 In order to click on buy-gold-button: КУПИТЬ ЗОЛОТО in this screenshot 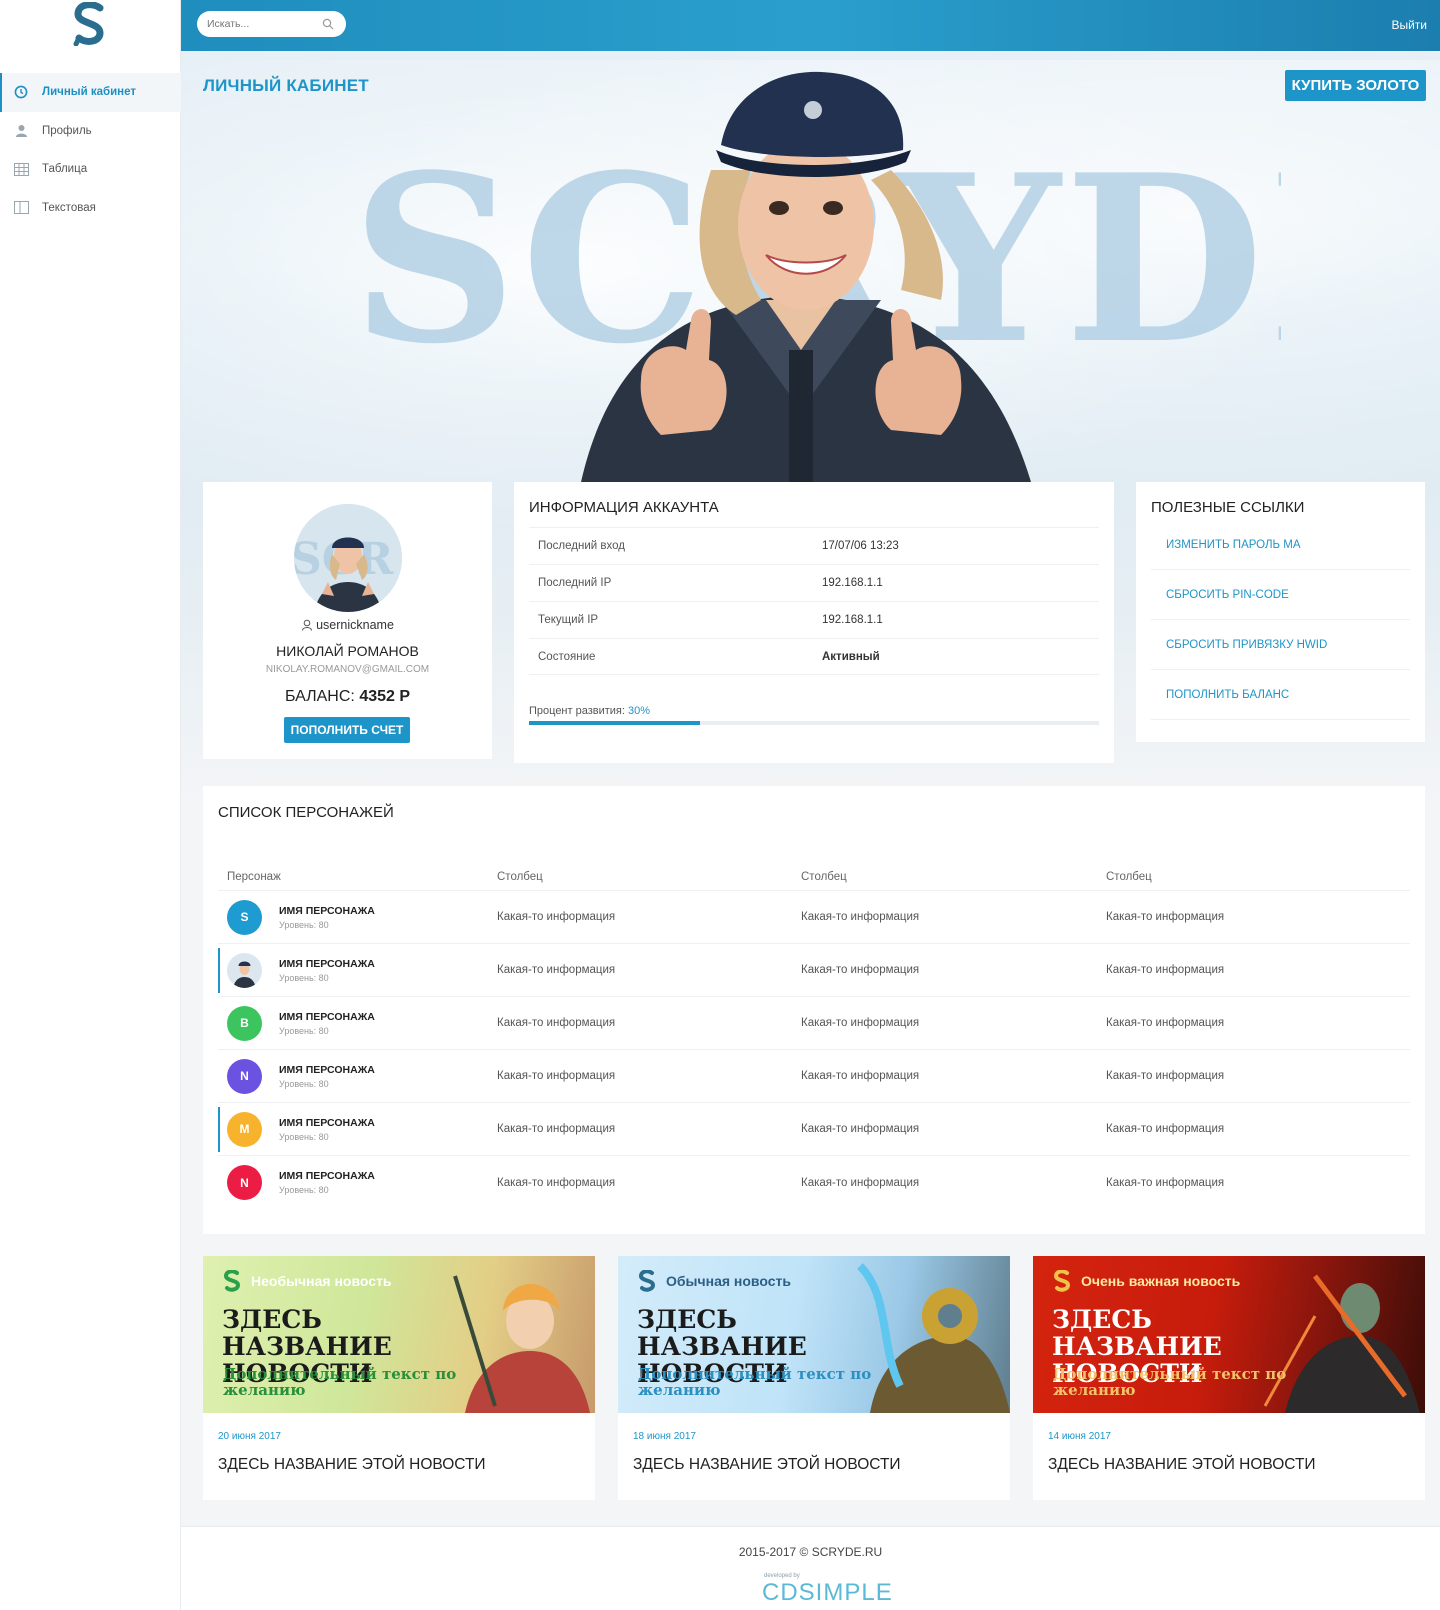, I will do `click(1355, 85)`.